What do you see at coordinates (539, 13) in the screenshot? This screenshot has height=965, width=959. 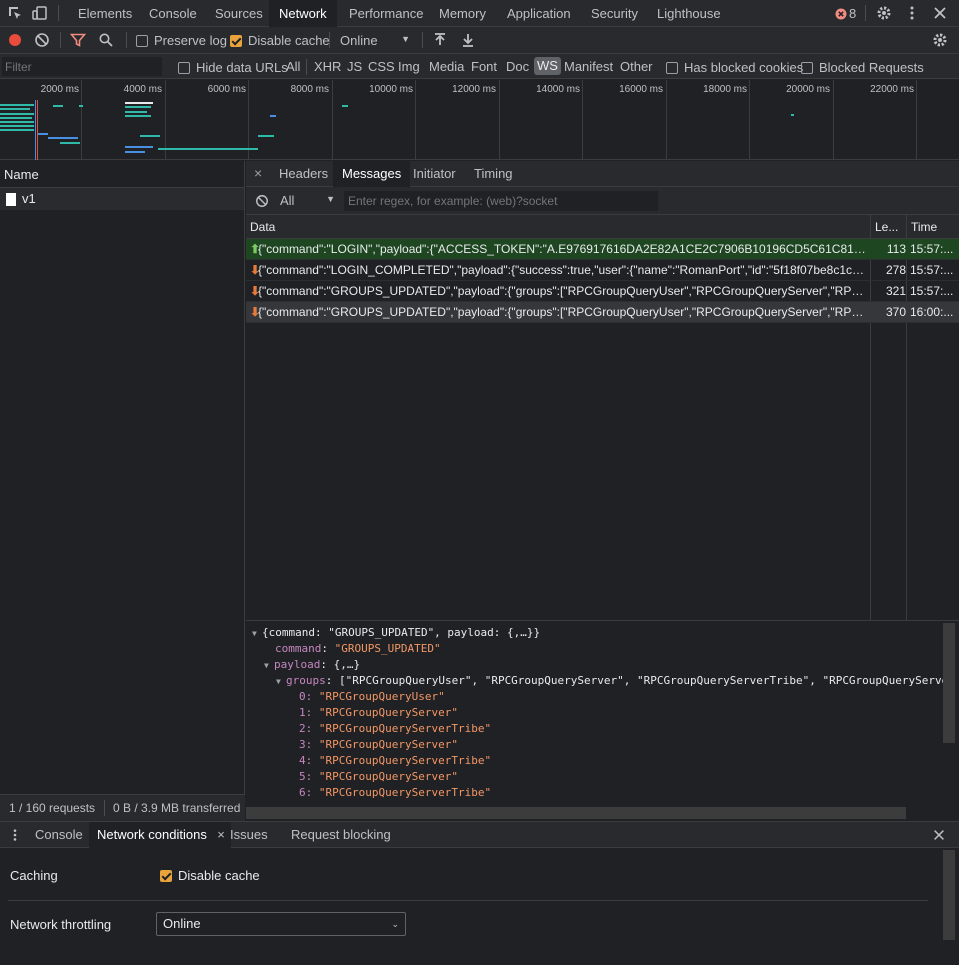 I see `tab-application: Application` at bounding box center [539, 13].